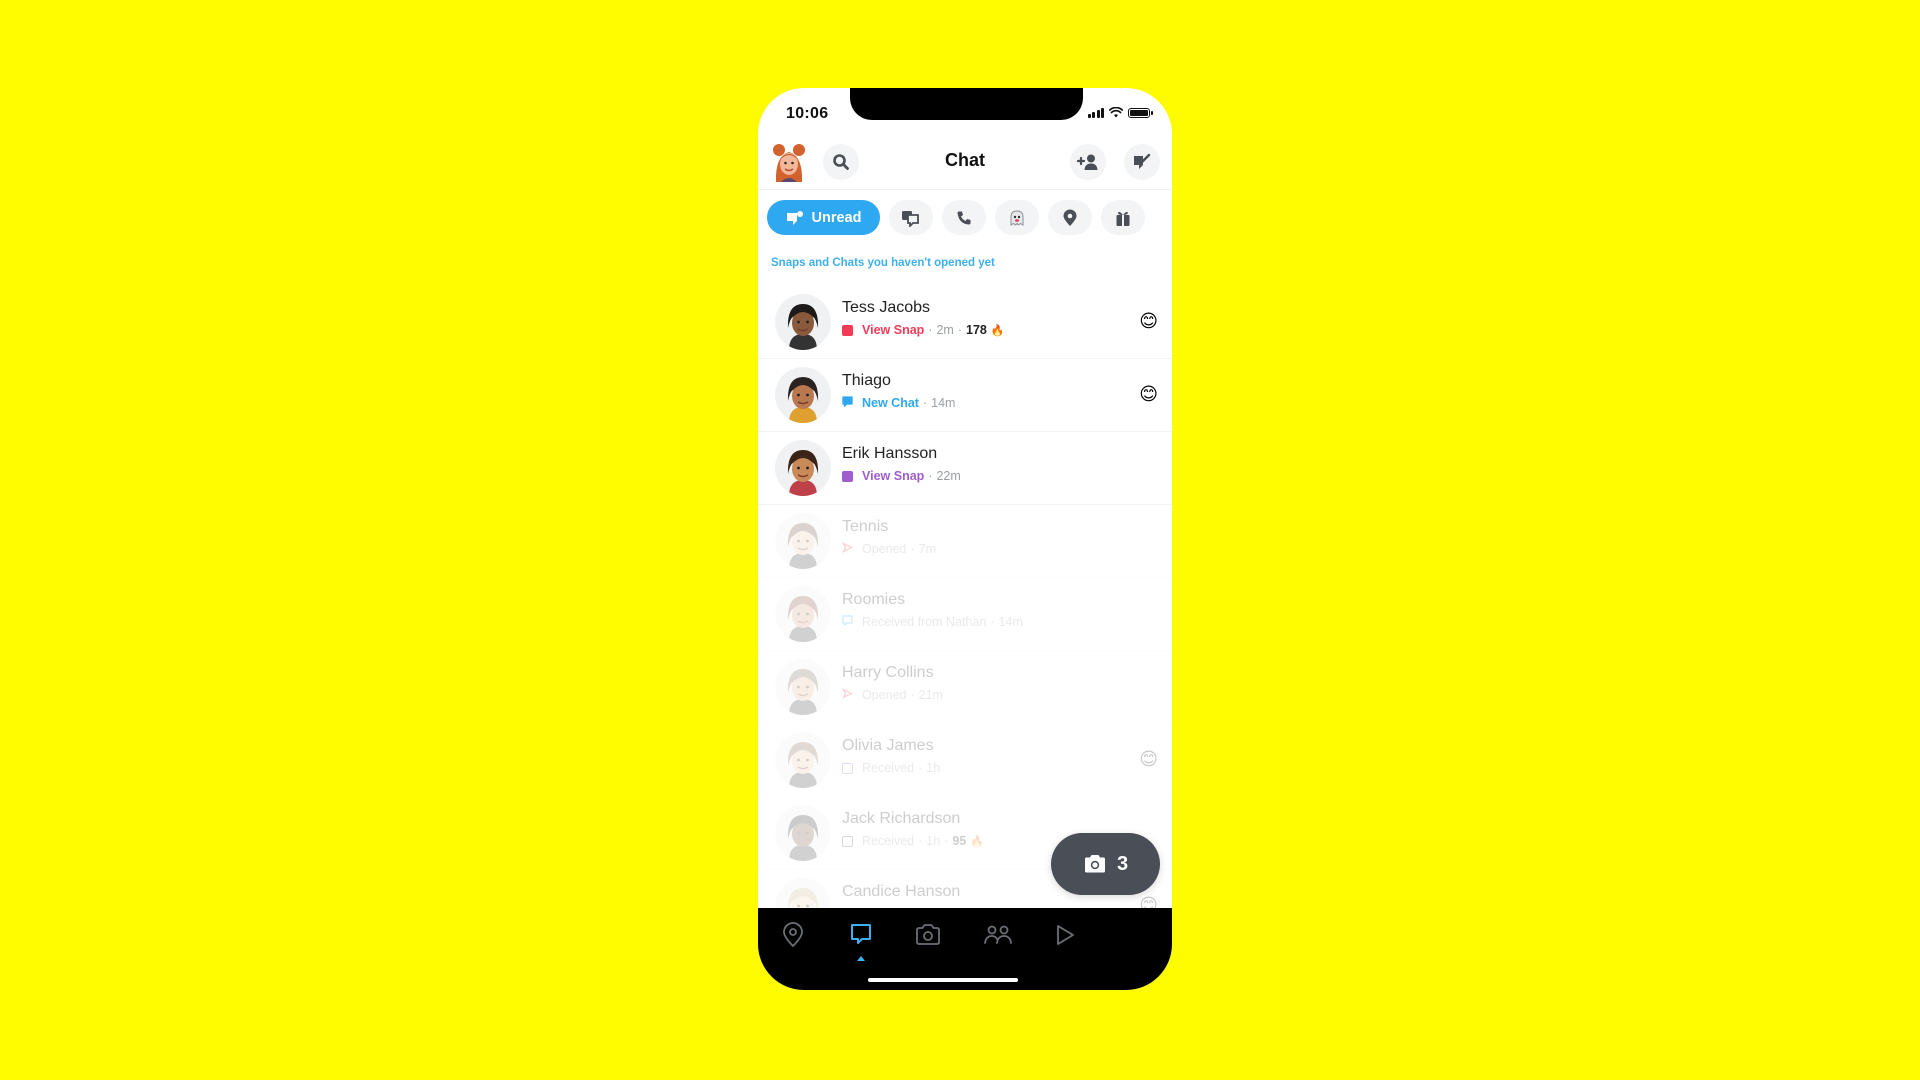 The width and height of the screenshot is (1920, 1080). I want to click on chat-row: Tess Jacobs View Snap · 2m · 178 🔥 😊, so click(965, 322).